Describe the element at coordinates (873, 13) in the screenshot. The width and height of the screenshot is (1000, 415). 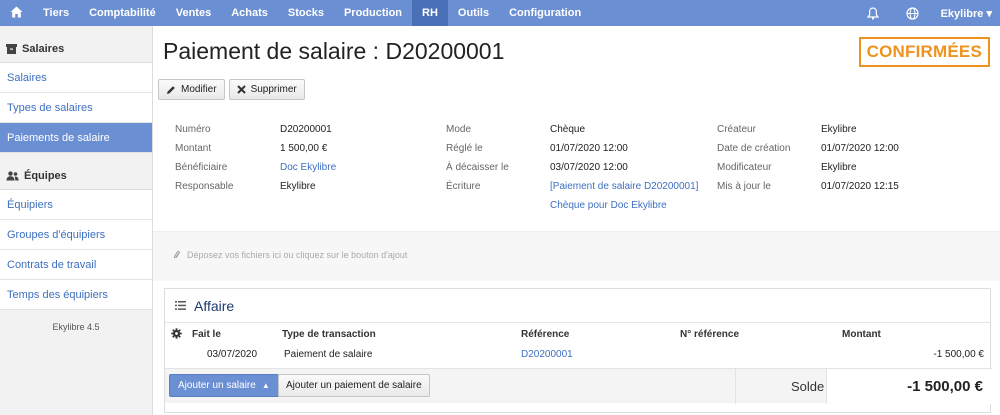
I see `notifications-bell-icon` at that location.